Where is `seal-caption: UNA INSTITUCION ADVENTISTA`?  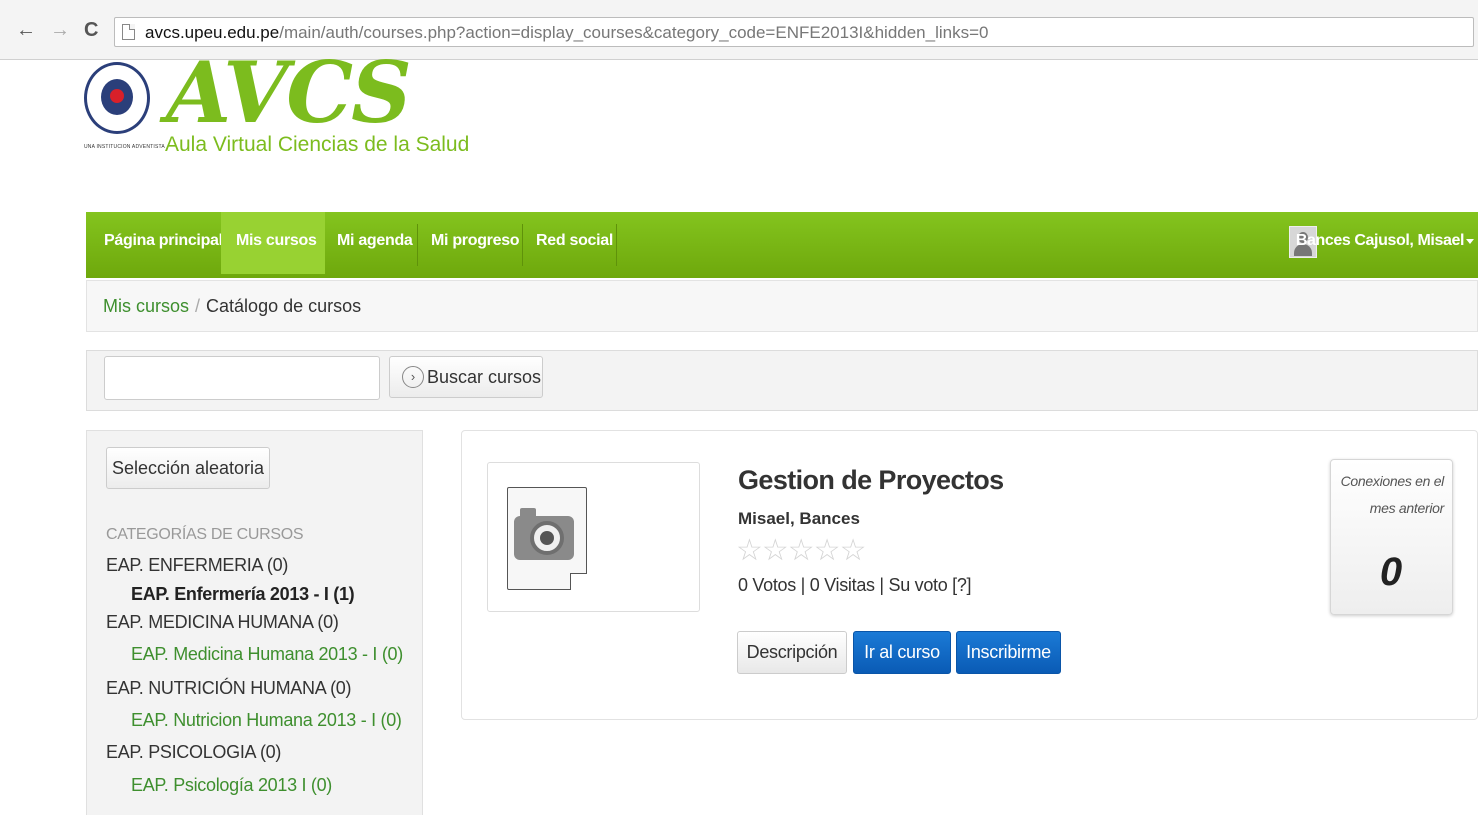 seal-caption: UNA INSTITUCION ADVENTISTA is located at coordinates (124, 147).